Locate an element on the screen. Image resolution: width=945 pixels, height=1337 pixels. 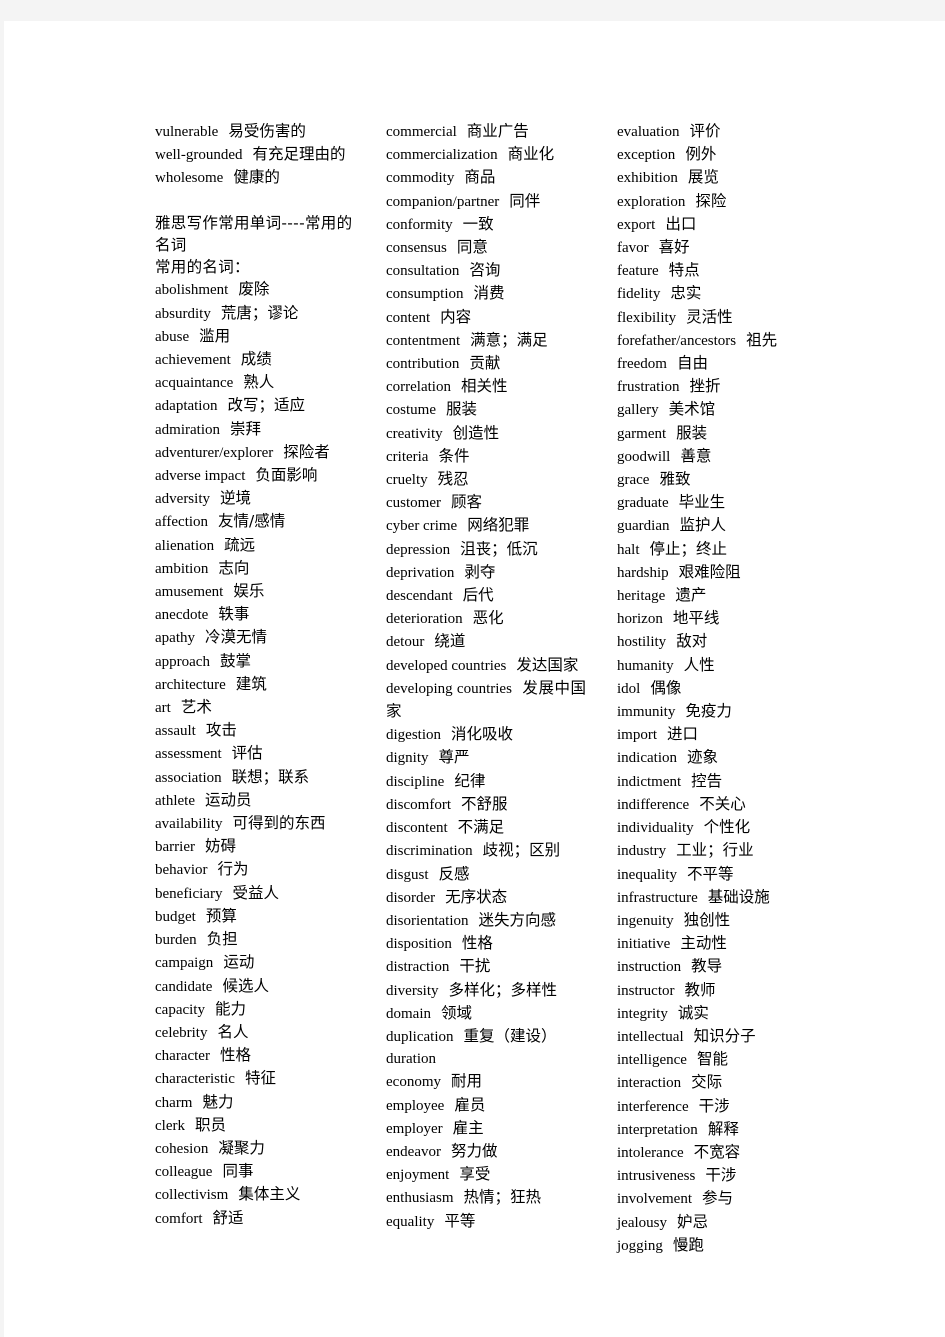
vocab-entry: indifference 不关心 is located at coordinates (717, 804).